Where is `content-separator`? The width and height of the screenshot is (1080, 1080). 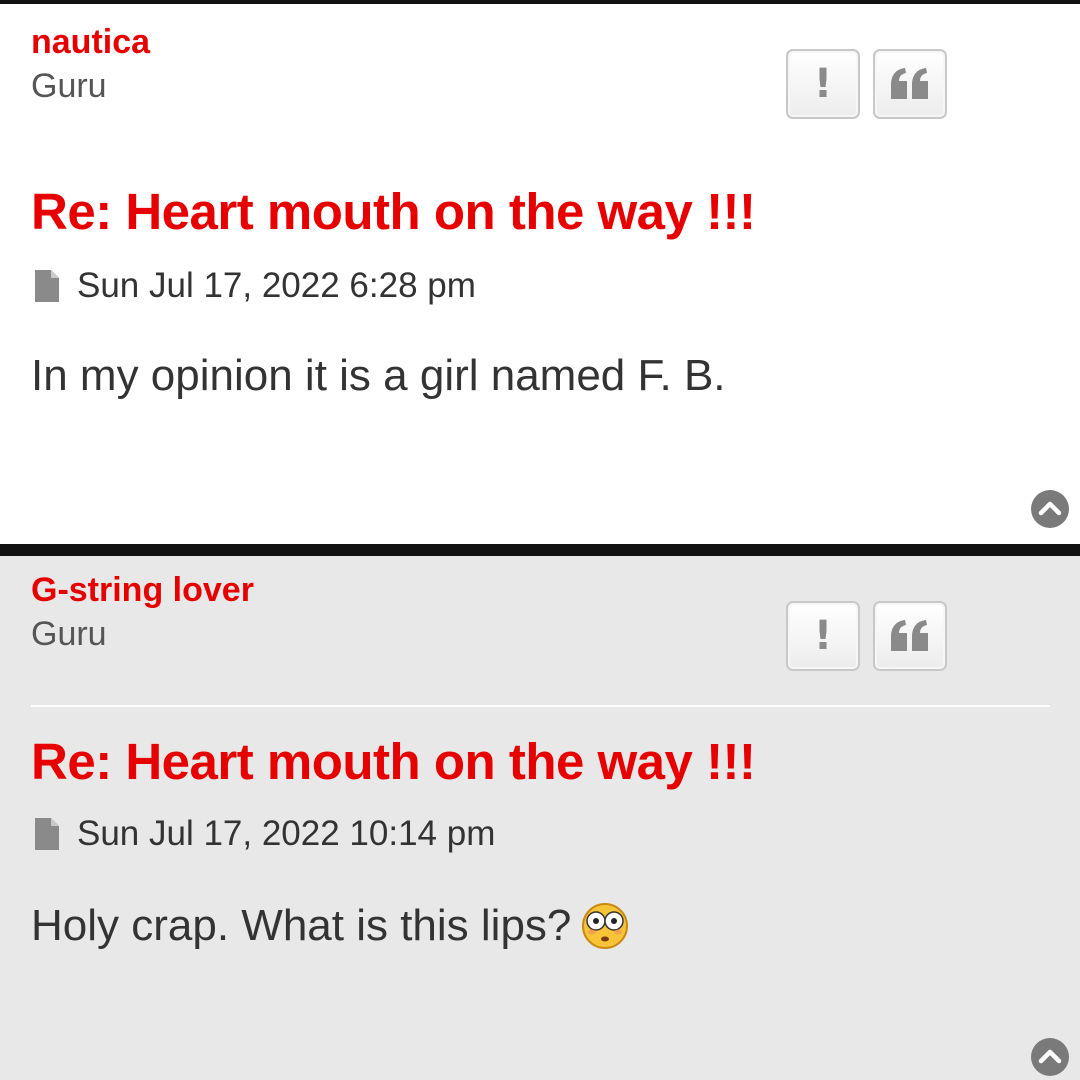
content-separator is located at coordinates (540, 706).